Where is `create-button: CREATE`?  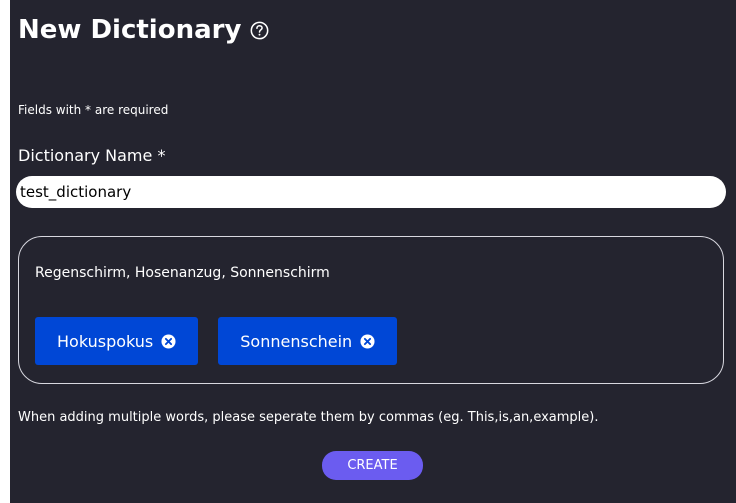
create-button: CREATE is located at coordinates (372, 465).